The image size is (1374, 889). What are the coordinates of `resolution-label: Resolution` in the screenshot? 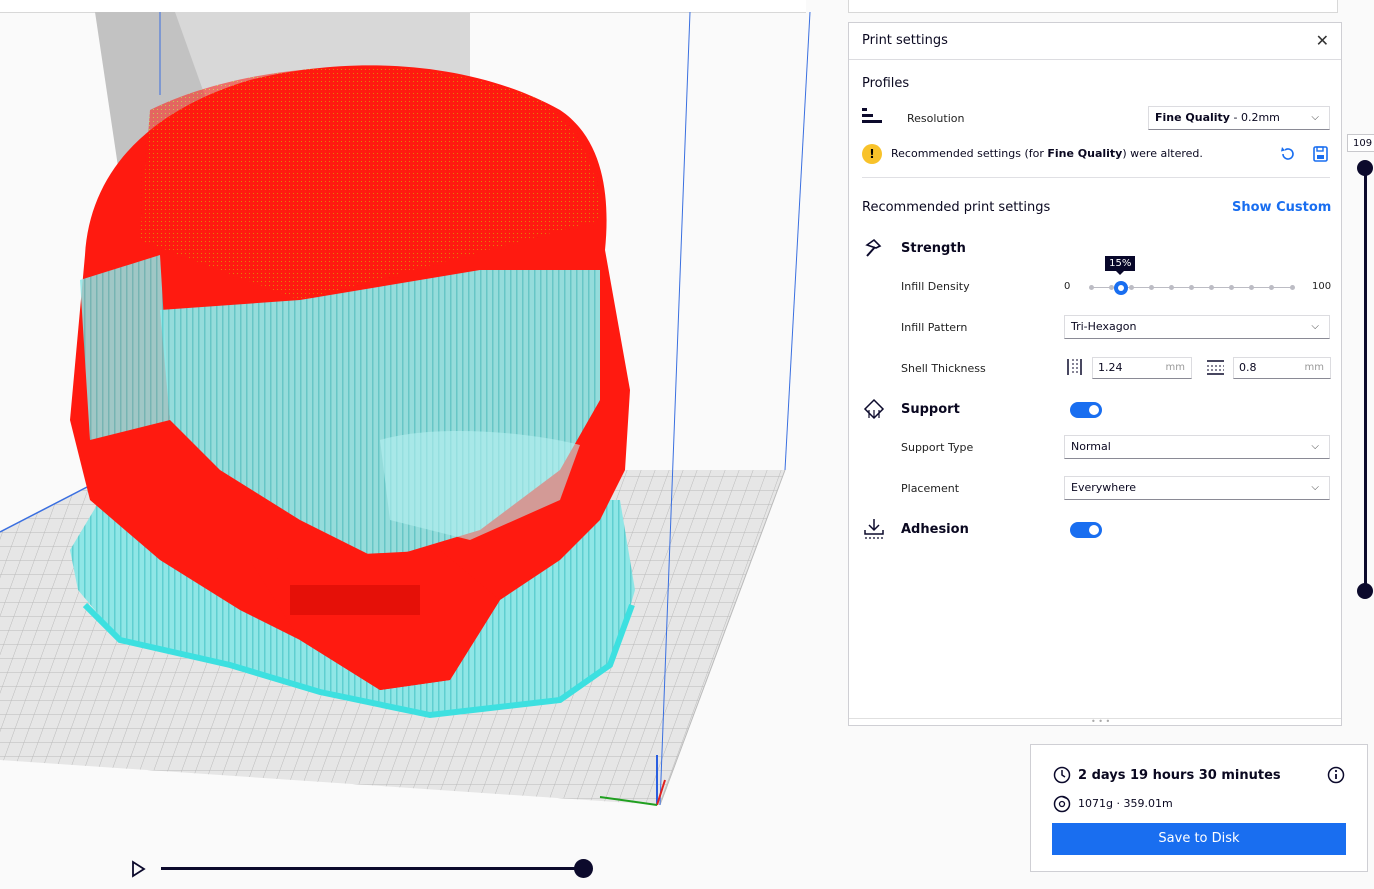 It's located at (936, 118).